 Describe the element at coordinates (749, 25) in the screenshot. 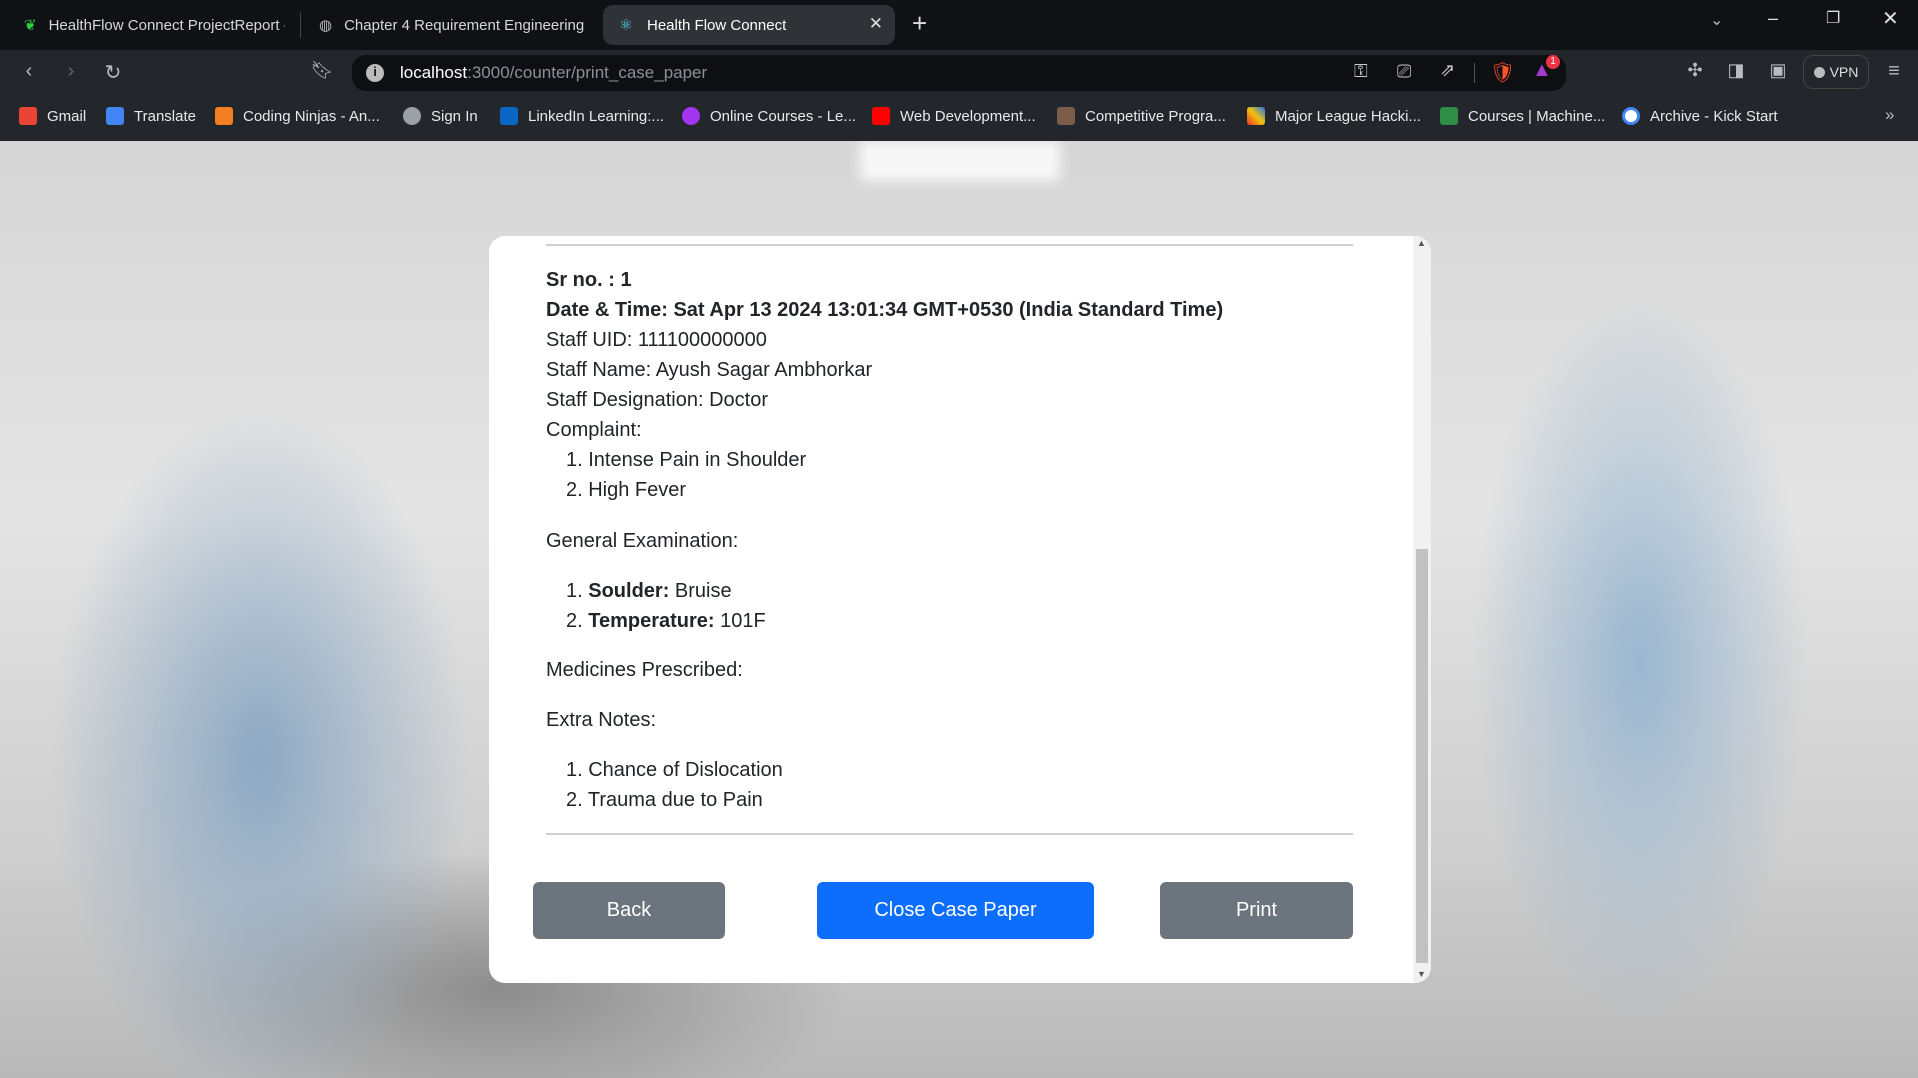

I see `tab-health-flow-connect: ⚛ Health Flow Connect ✕` at that location.